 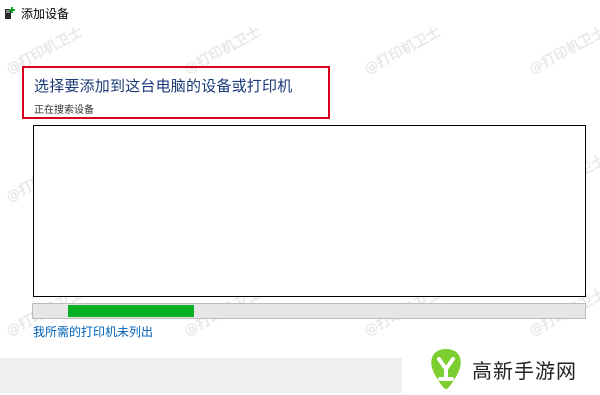 What do you see at coordinates (93, 331) in the screenshot?
I see `printer-not-listed-link: 我所需的打印机未列出` at bounding box center [93, 331].